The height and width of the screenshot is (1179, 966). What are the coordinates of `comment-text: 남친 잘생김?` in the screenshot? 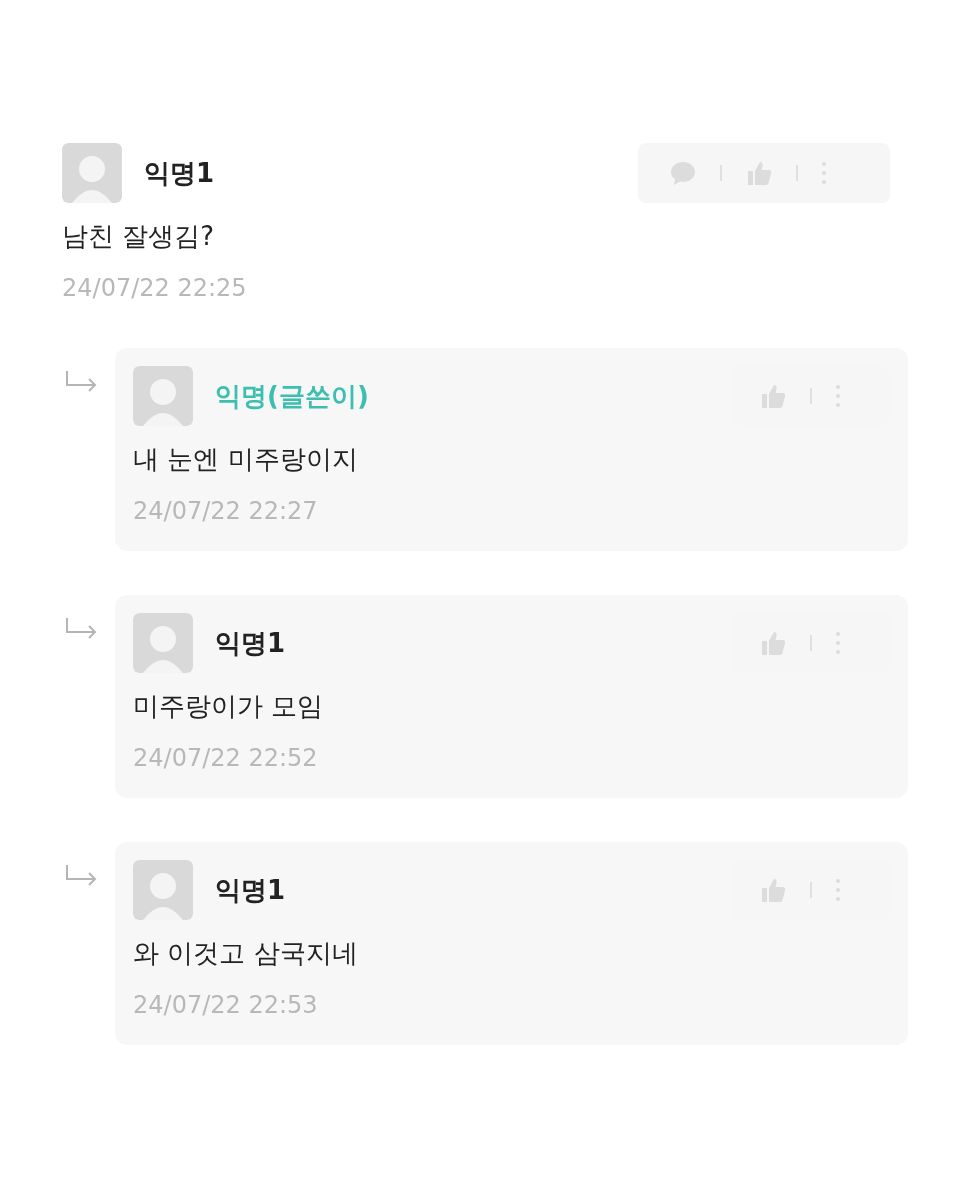 It's located at (139, 236).